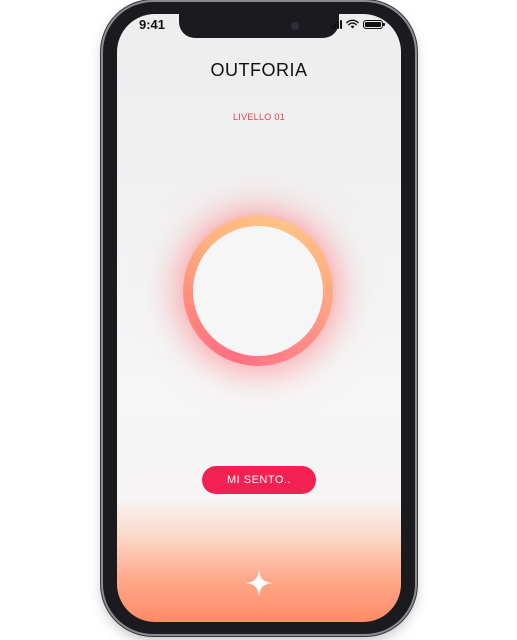  I want to click on wifi-icon, so click(352, 24).